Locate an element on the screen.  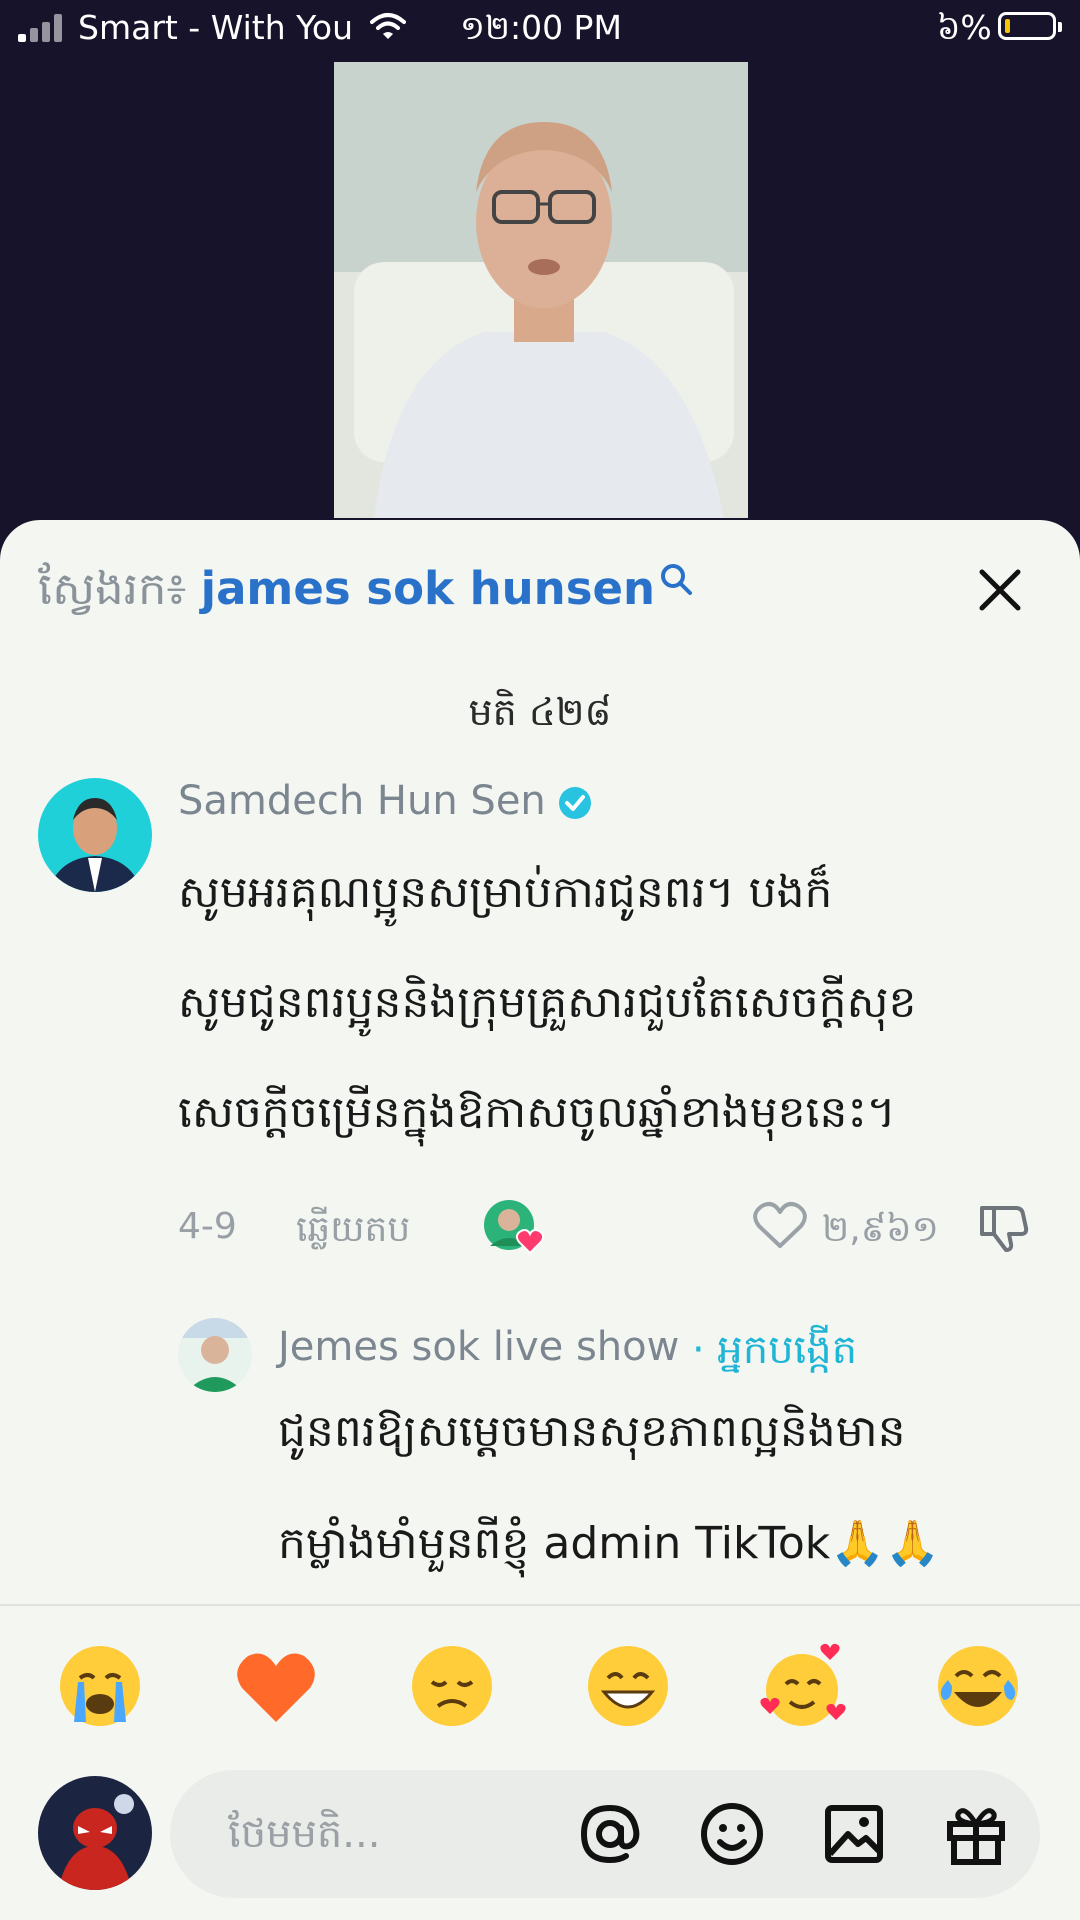
divider is located at coordinates (540, 1605).